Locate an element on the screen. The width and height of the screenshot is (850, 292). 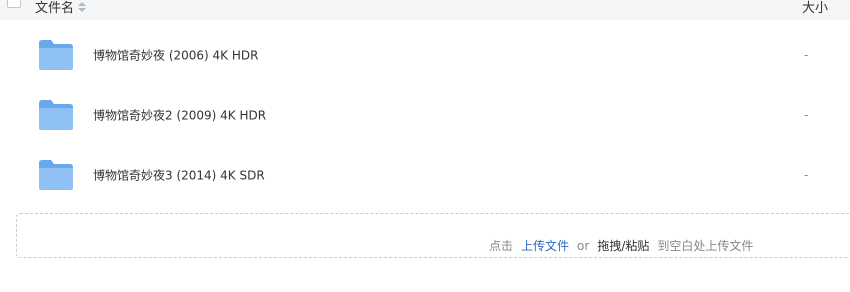
name-column-header: 文件名 is located at coordinates (61, 8).